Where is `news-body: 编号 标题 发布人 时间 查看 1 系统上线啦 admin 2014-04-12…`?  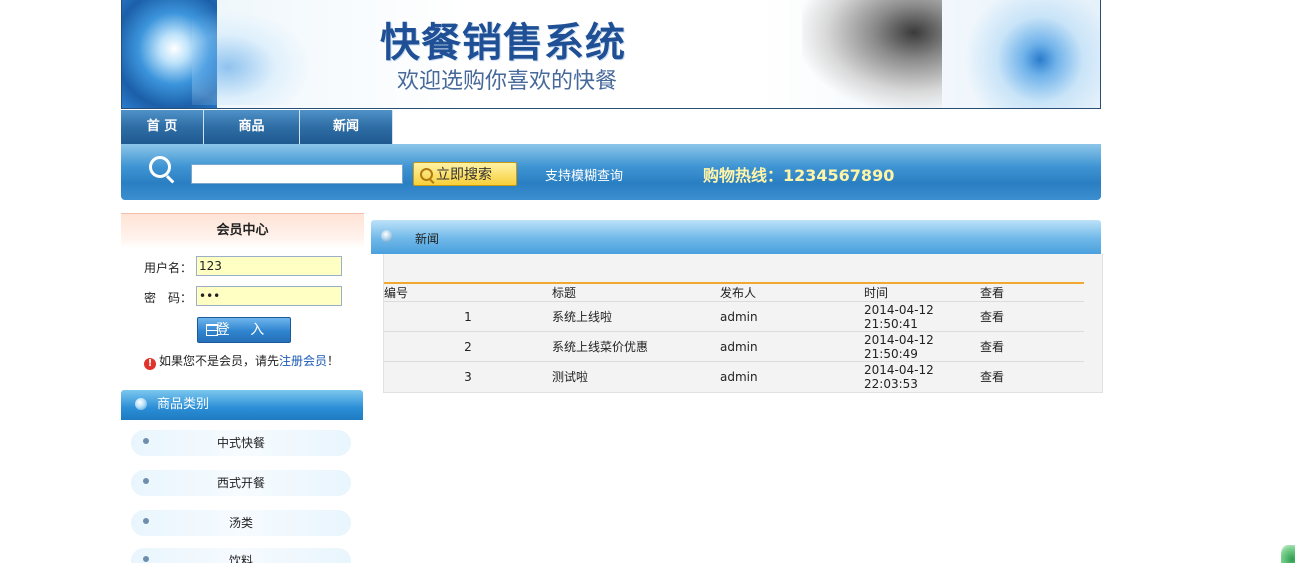
news-body: 编号 标题 发布人 时间 查看 1 系统上线啦 admin 2014-04-12… is located at coordinates (743, 323).